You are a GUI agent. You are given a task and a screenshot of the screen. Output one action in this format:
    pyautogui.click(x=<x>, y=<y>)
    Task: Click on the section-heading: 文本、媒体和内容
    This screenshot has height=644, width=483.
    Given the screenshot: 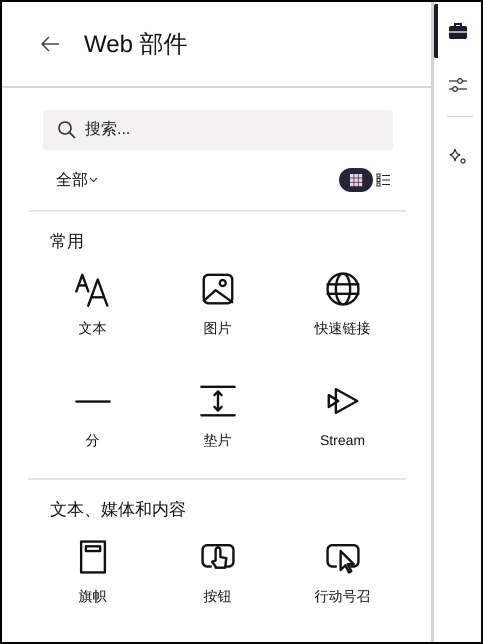 What is the action you would take?
    pyautogui.click(x=118, y=510)
    